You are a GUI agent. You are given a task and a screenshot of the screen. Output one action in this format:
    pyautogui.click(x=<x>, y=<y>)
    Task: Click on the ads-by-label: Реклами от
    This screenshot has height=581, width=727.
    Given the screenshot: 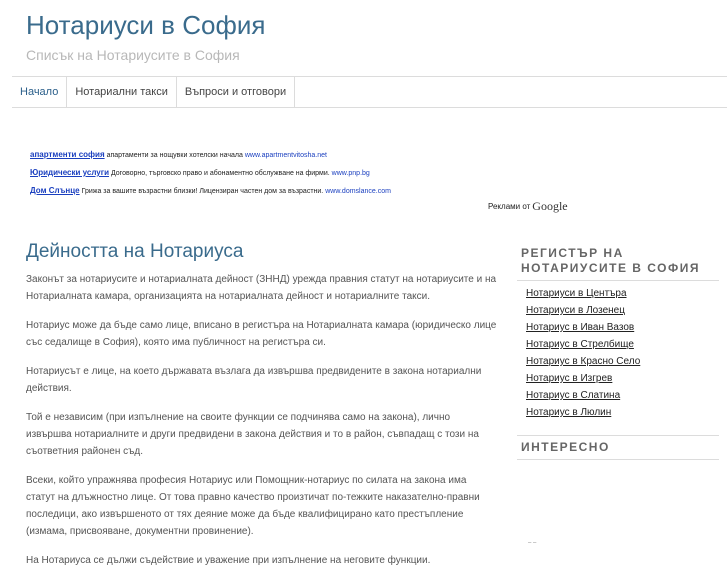 What is the action you would take?
    pyautogui.click(x=509, y=206)
    